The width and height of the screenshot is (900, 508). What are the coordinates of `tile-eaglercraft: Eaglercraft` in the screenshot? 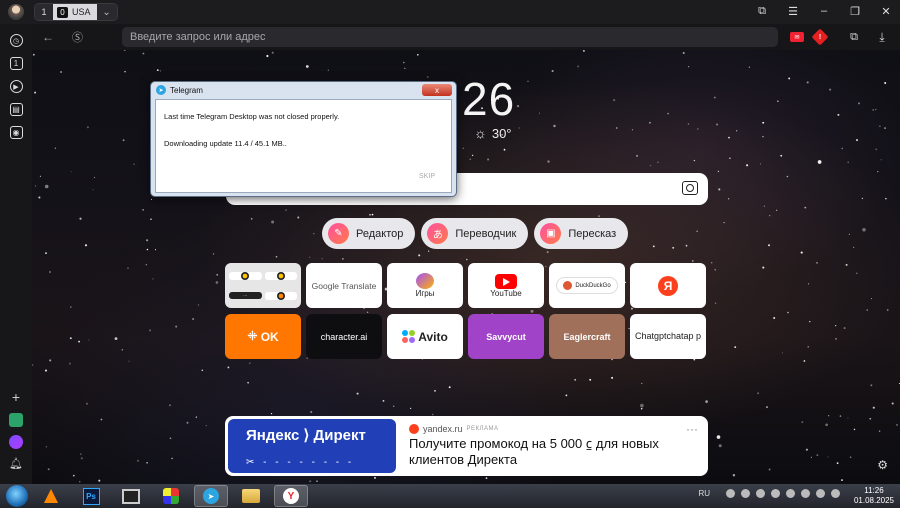 It's located at (587, 336).